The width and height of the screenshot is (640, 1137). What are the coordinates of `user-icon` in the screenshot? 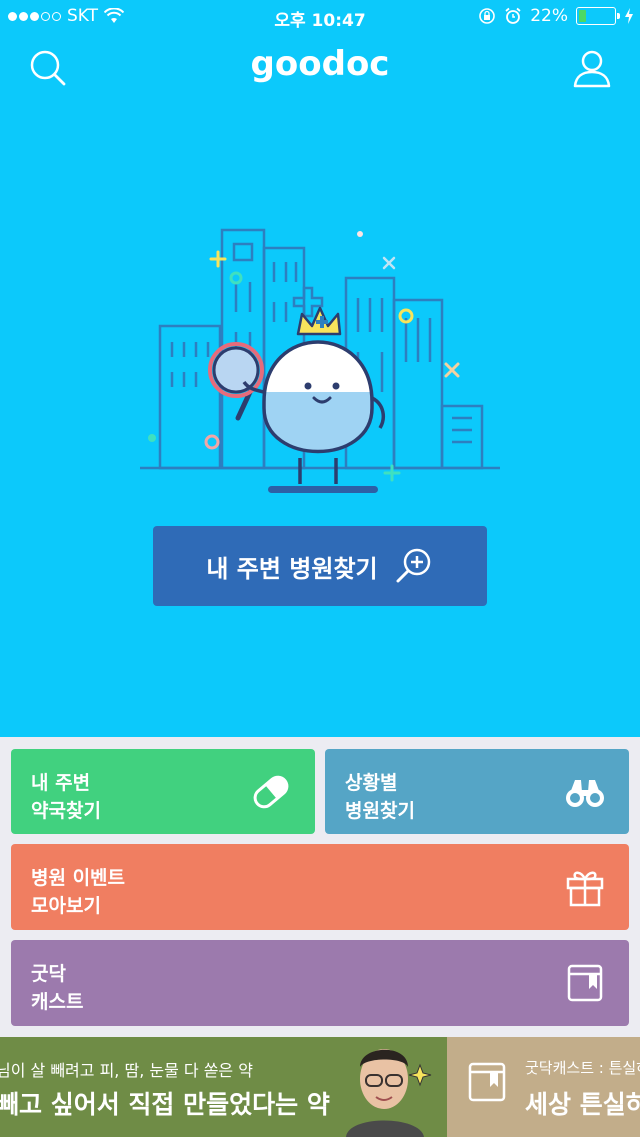 It's located at (592, 69).